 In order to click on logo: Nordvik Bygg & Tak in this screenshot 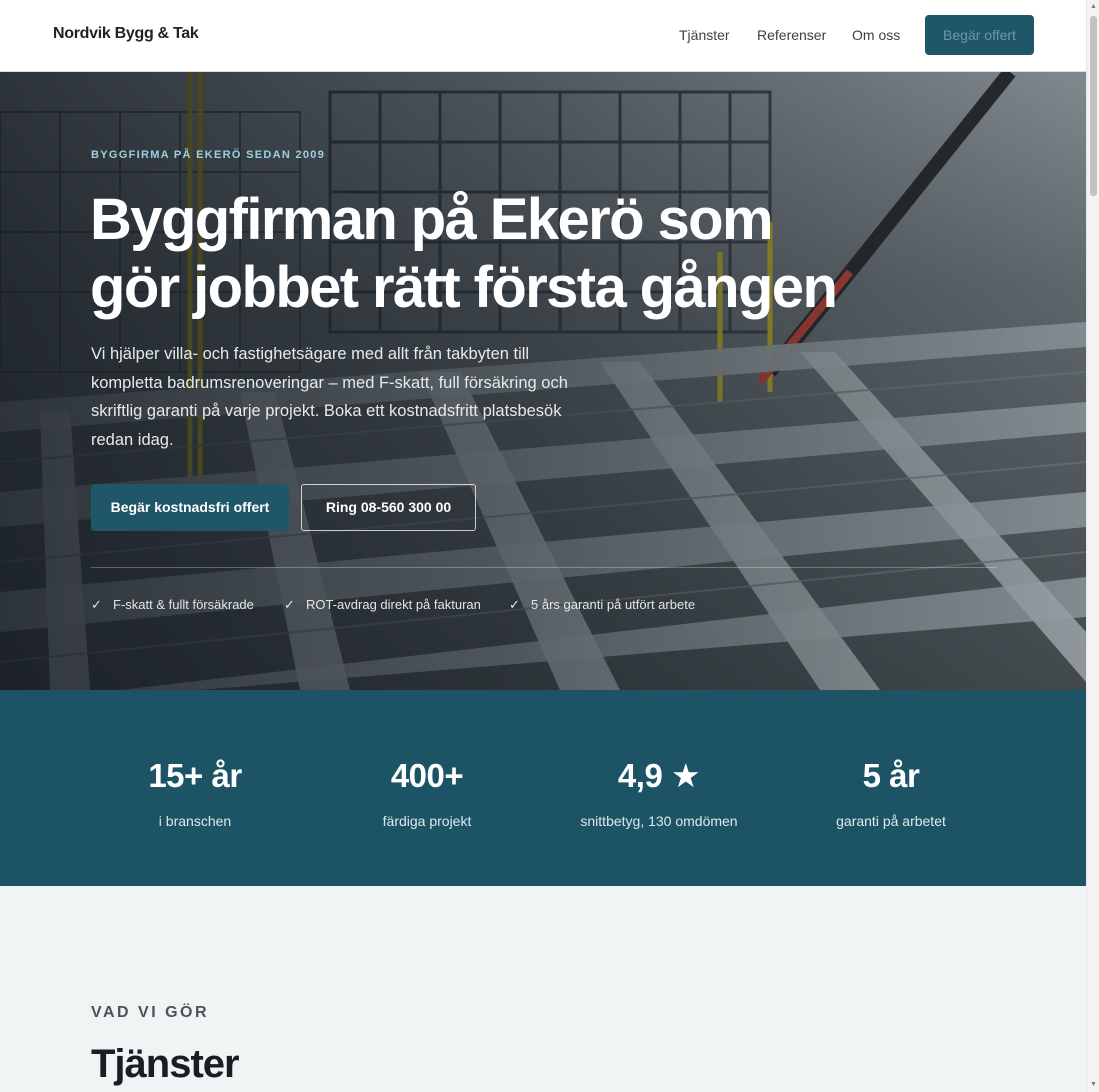, I will do `click(126, 34)`.